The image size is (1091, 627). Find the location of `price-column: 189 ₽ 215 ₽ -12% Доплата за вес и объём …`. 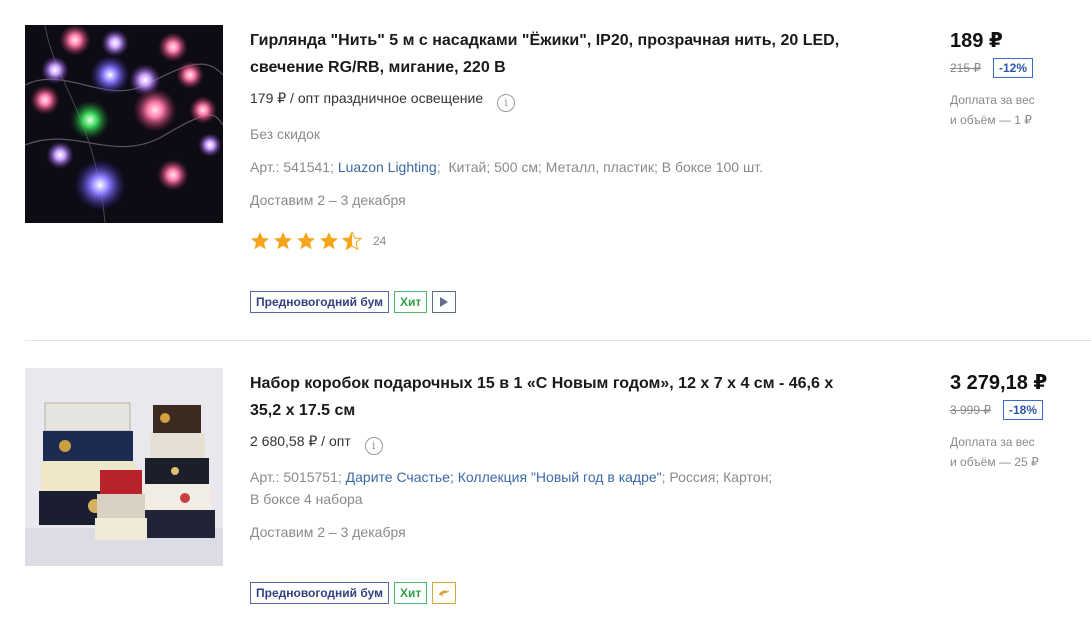

price-column: 189 ₽ 215 ₽ -12% Доплата за вес и объём … is located at coordinates (1015, 79).